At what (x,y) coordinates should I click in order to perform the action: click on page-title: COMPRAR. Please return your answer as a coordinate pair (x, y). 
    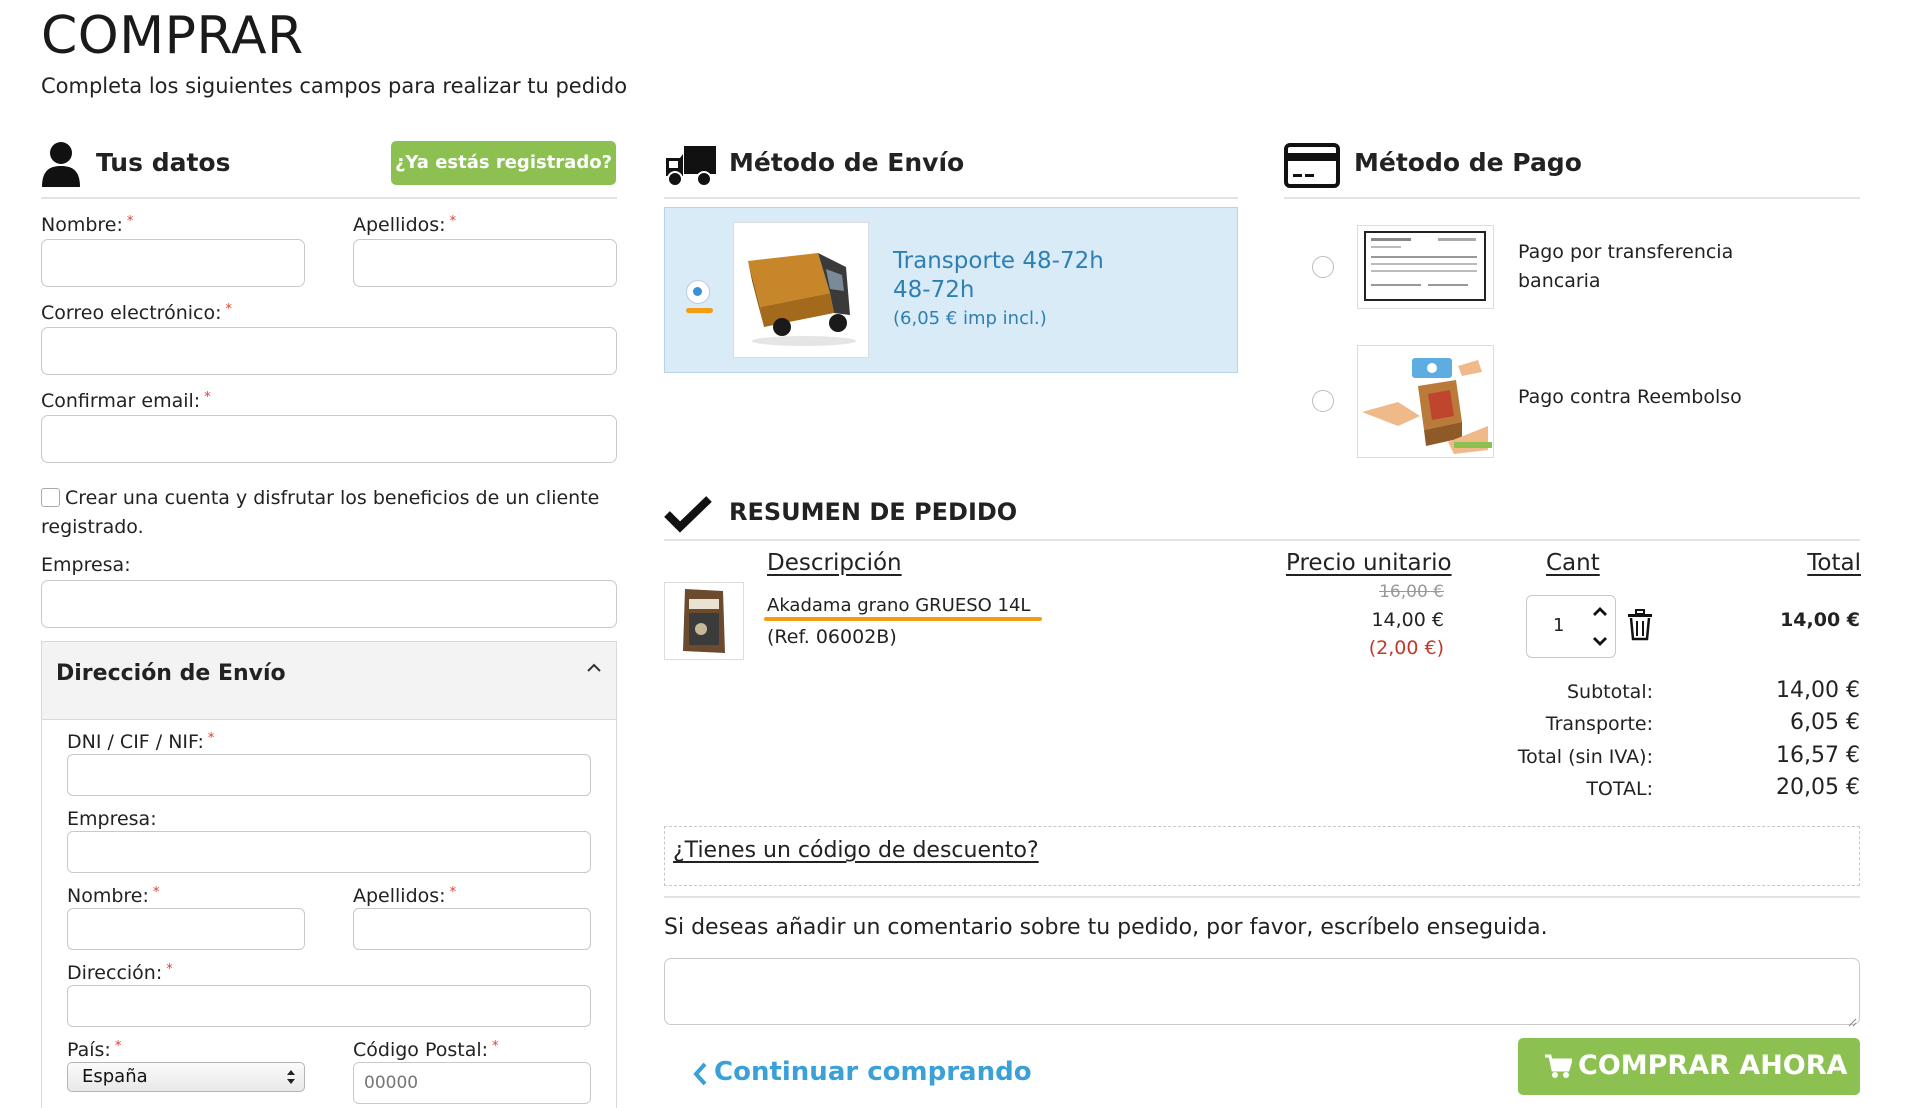
    Looking at the image, I should click on (172, 36).